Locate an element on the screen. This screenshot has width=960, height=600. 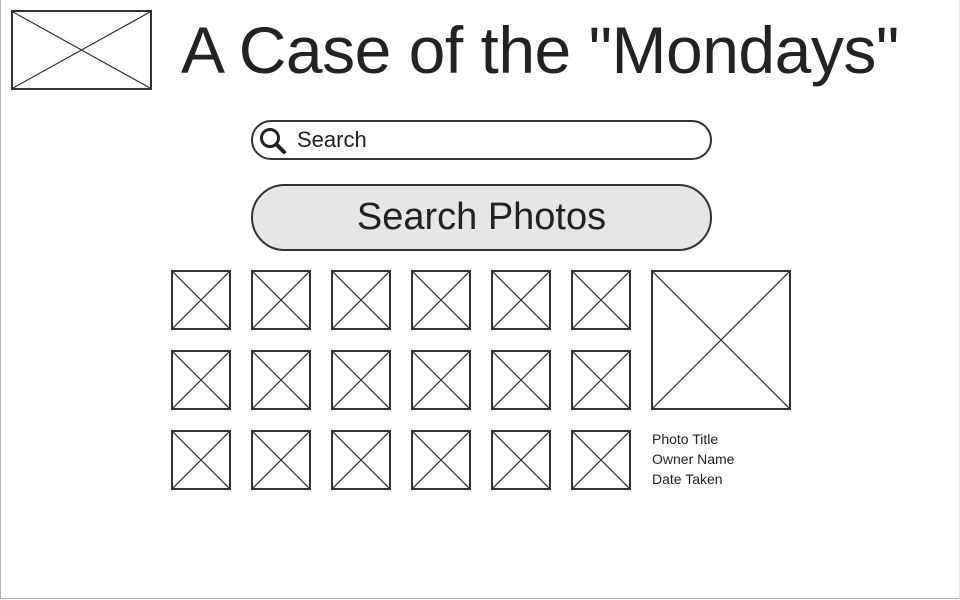
search-input is located at coordinates (497, 140).